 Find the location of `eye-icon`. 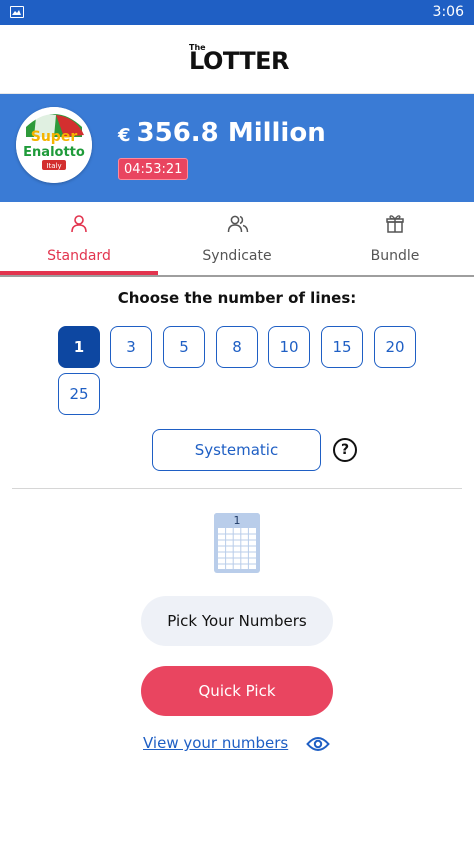

eye-icon is located at coordinates (318, 744).